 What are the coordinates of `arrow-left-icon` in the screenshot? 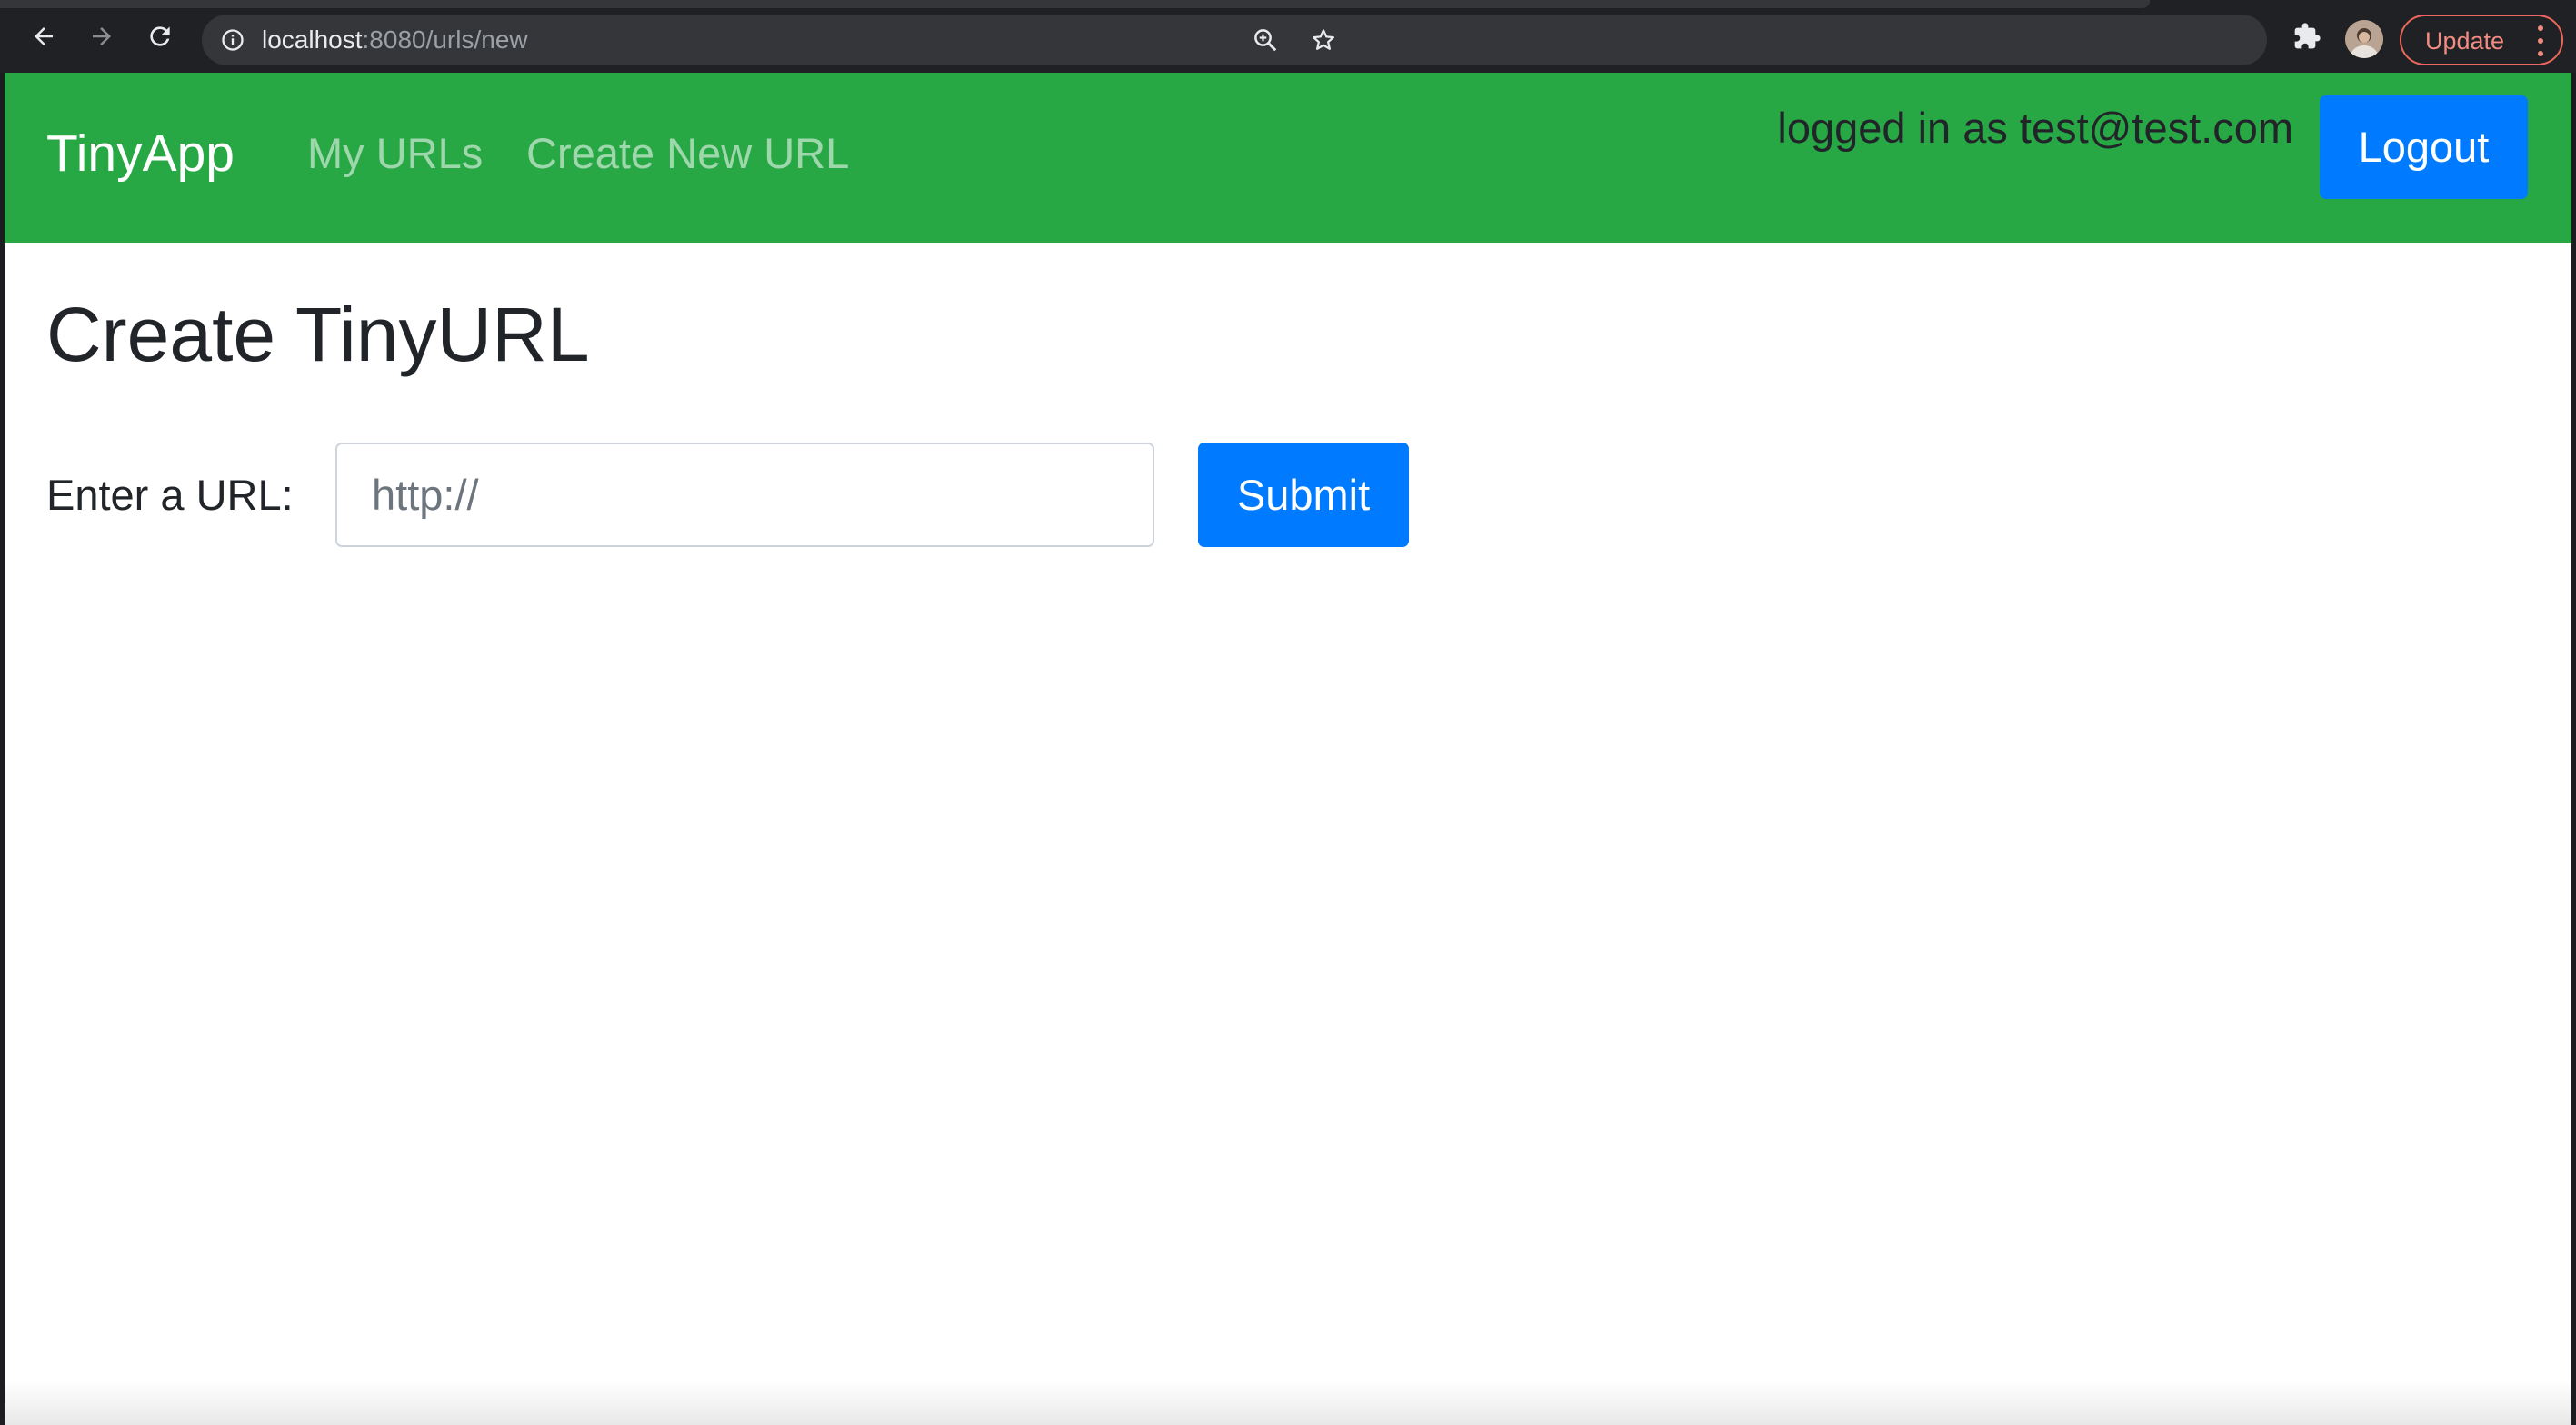 It's located at (44, 36).